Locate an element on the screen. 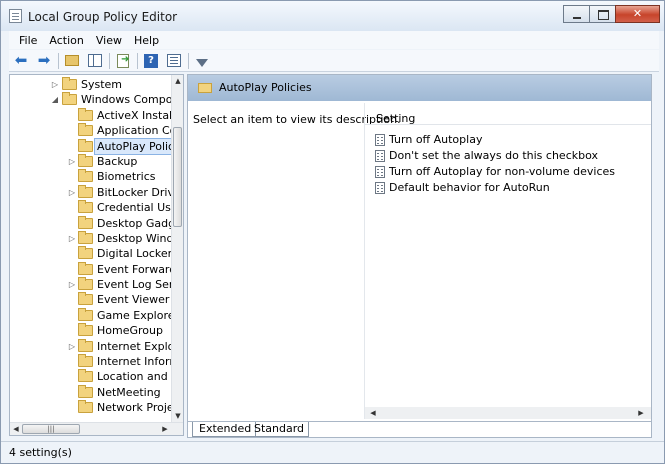 The height and width of the screenshot is (464, 665). filter-icon is located at coordinates (202, 62).